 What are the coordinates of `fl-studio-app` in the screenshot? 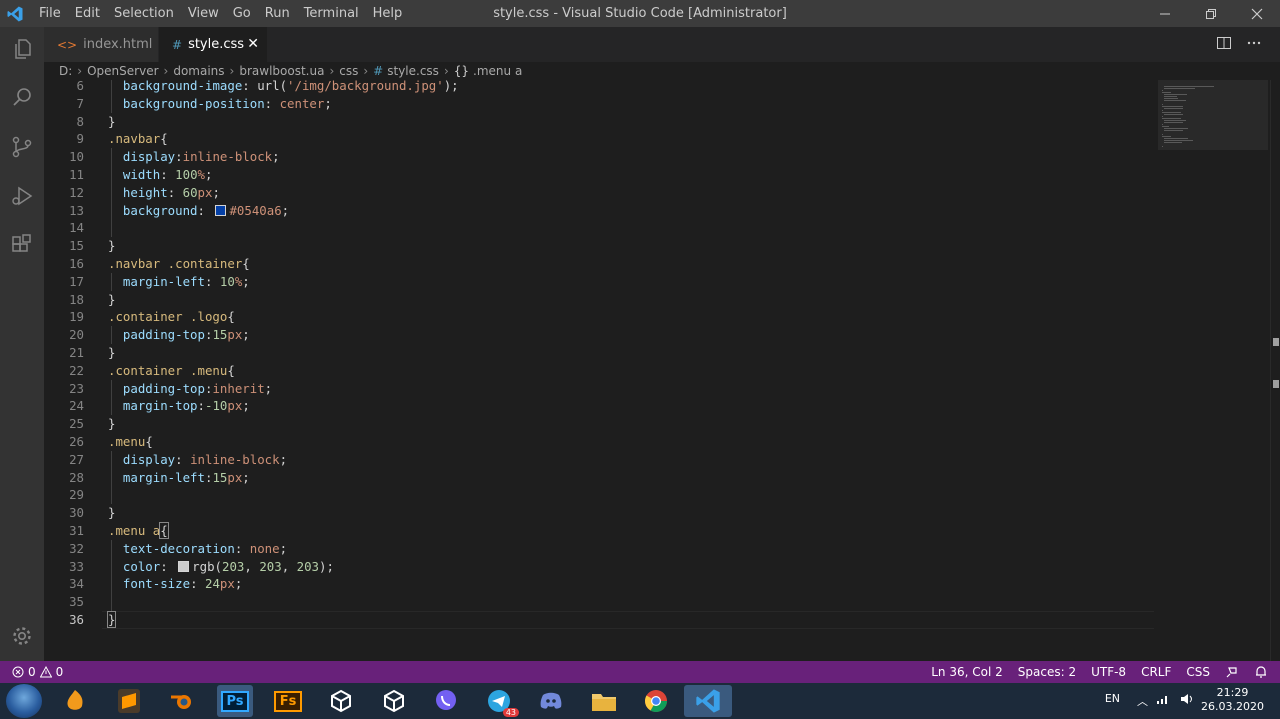 It's located at (75, 701).